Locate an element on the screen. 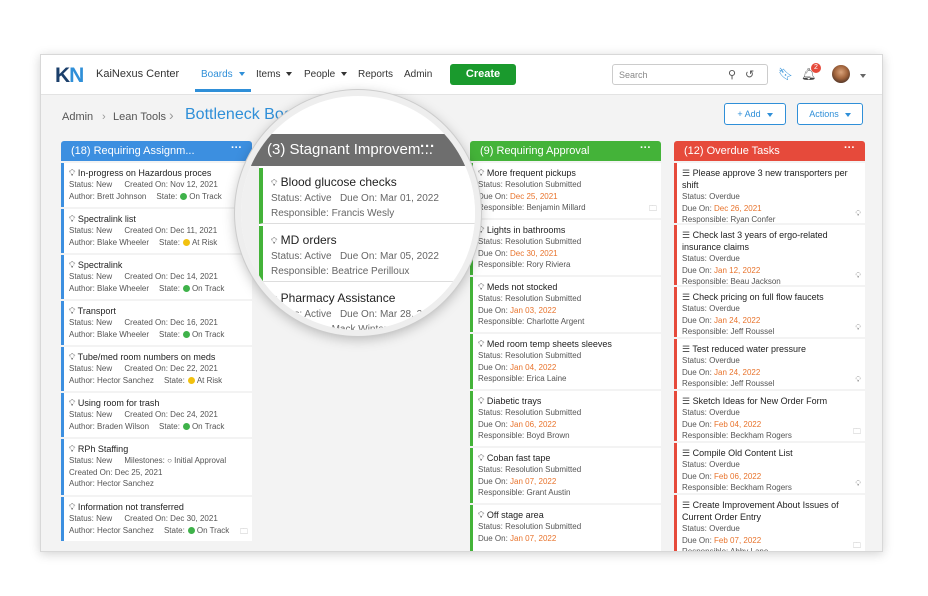 Image resolution: width=928 pixels, height=596 pixels. card-title-text: Using room for trash is located at coordinates (118, 403).